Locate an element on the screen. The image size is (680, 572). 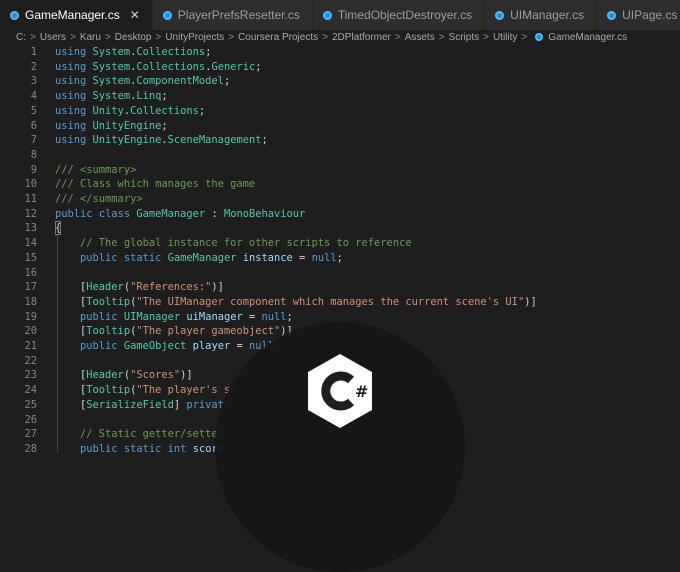
tab-gamemanager-cs: GameManager.cs ✕ is located at coordinates (76, 15).